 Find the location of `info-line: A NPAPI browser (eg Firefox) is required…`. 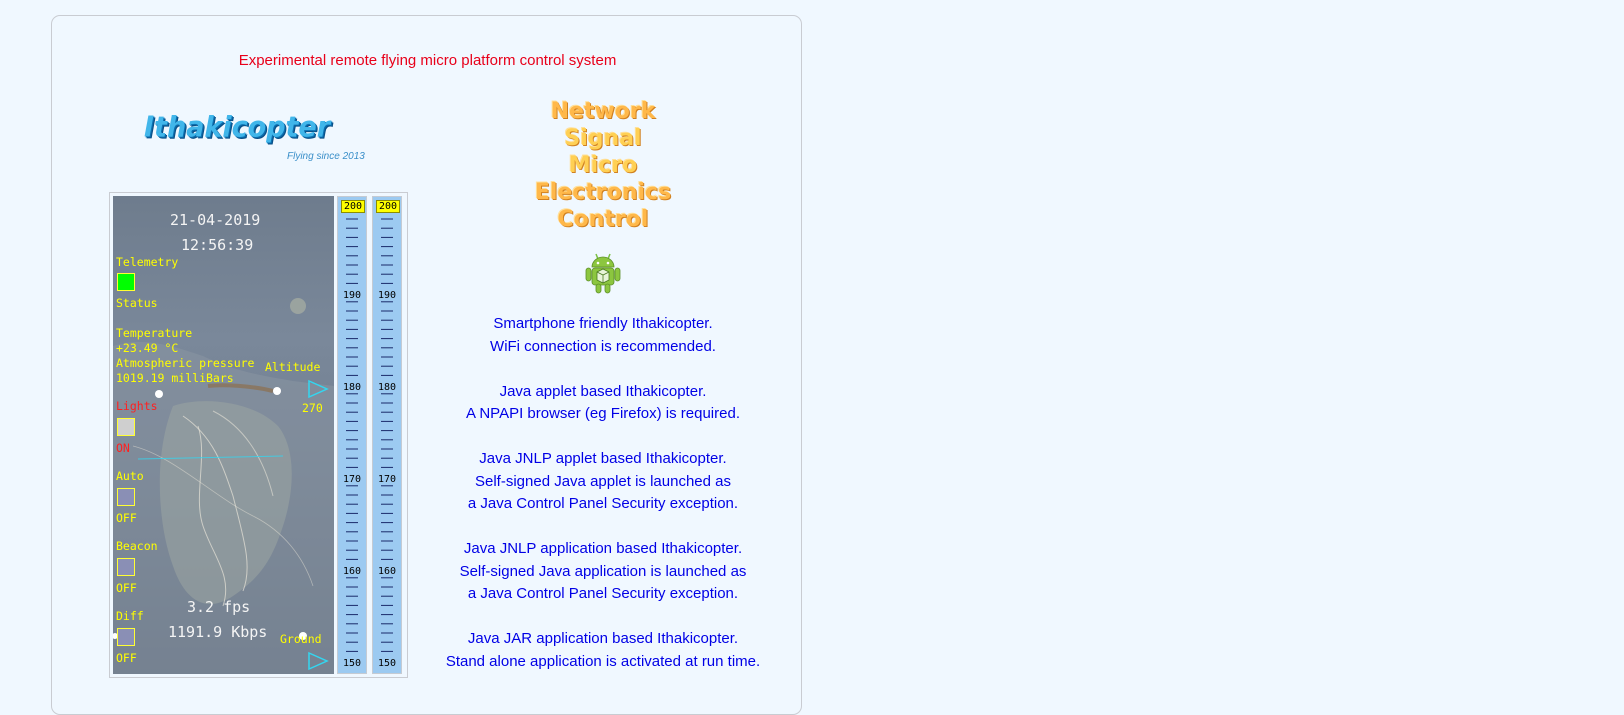

info-line: A NPAPI browser (eg Firefox) is required… is located at coordinates (603, 413).